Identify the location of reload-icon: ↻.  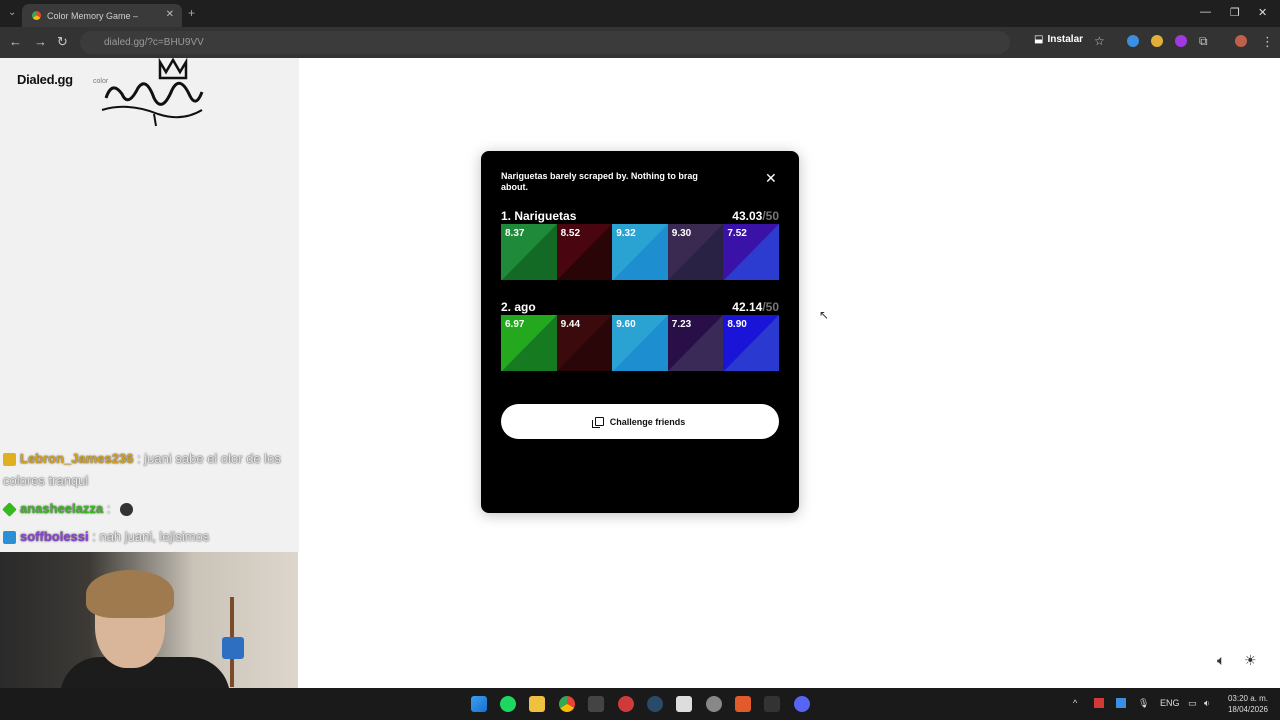
(62, 42).